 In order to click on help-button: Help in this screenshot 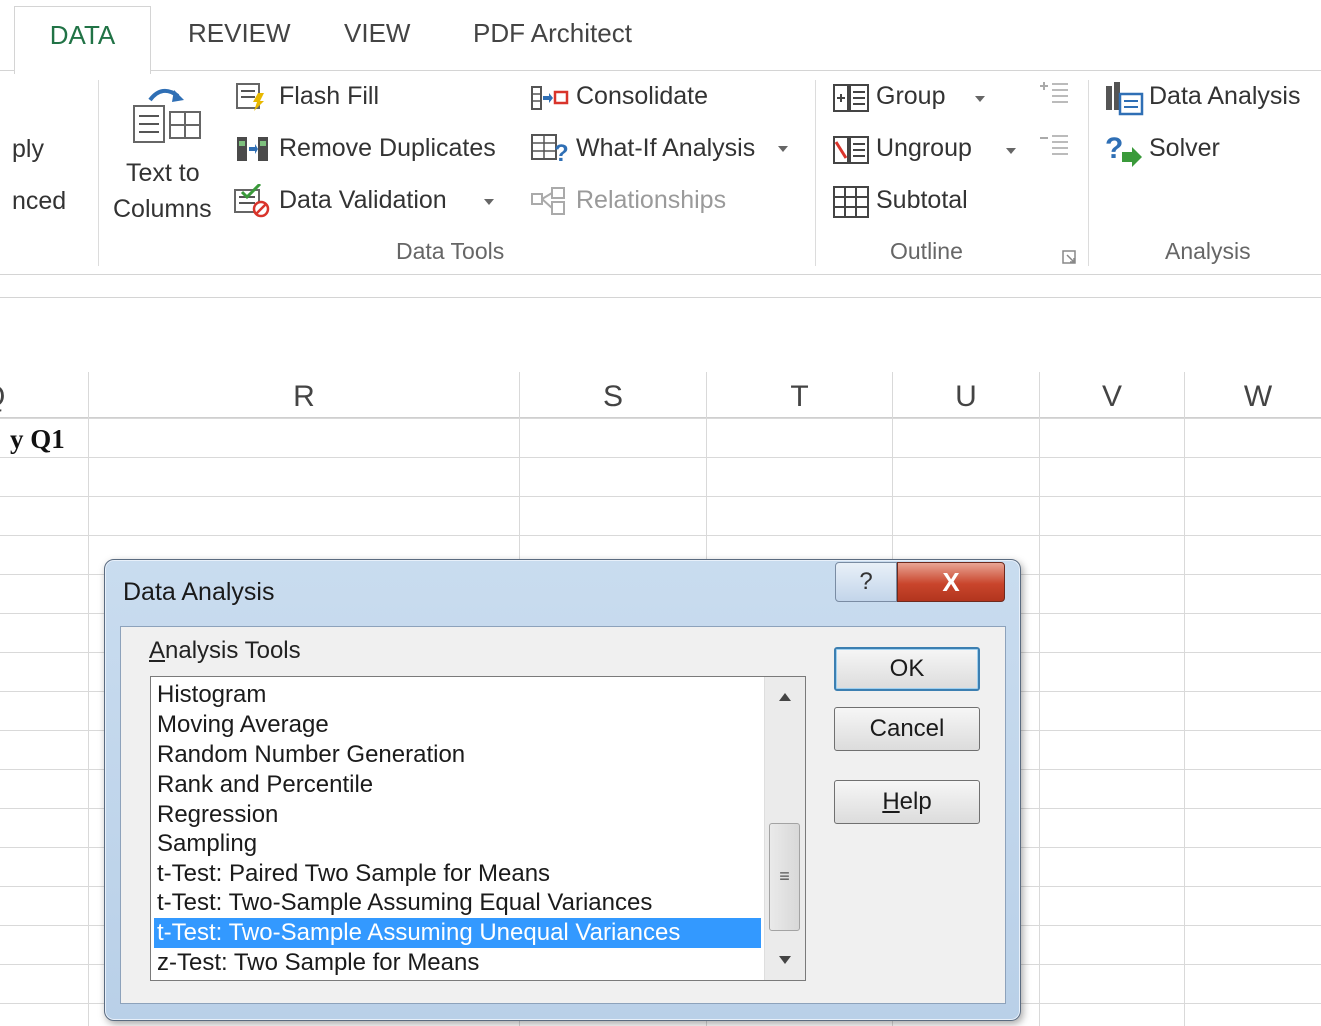, I will do `click(907, 802)`.